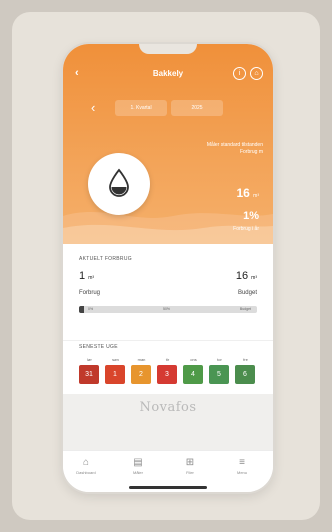 Image resolution: width=332 pixels, height=532 pixels. What do you see at coordinates (245, 374) in the screenshot?
I see `day-value-box: 6` at bounding box center [245, 374].